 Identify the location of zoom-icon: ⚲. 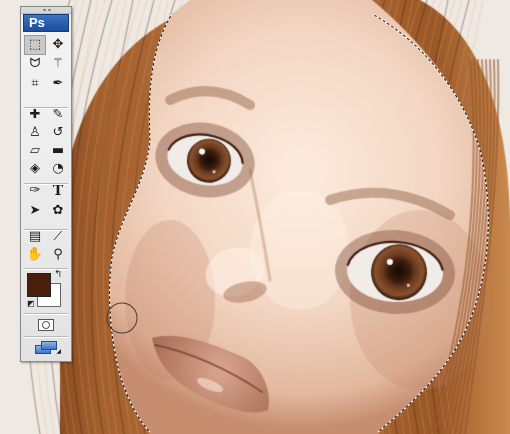
(58, 255).